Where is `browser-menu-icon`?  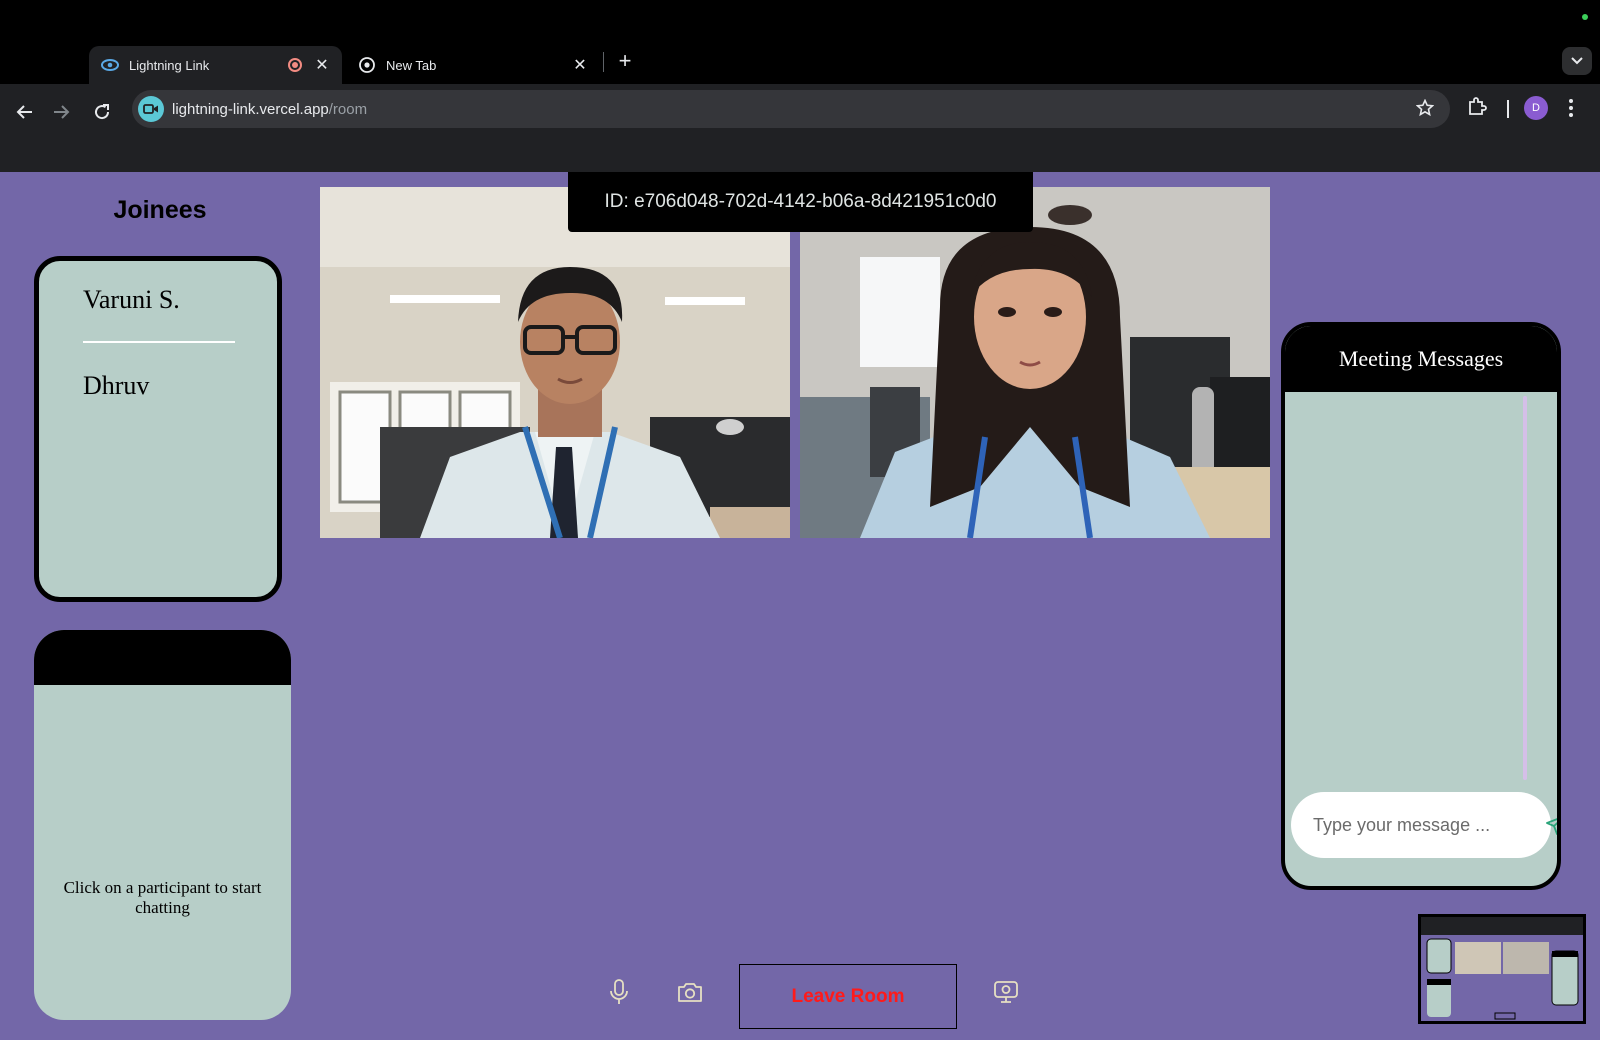 browser-menu-icon is located at coordinates (1571, 110).